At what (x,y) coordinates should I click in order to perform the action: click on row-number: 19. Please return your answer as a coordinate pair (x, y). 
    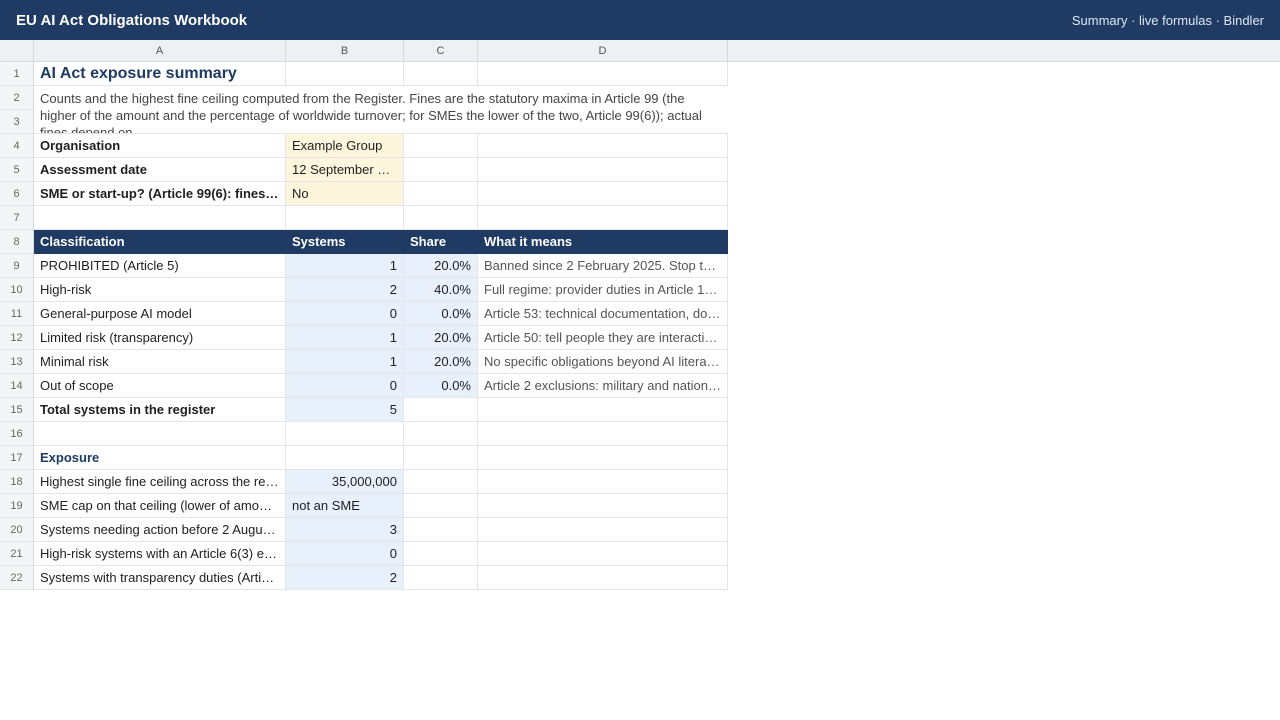
    Looking at the image, I should click on (17, 506).